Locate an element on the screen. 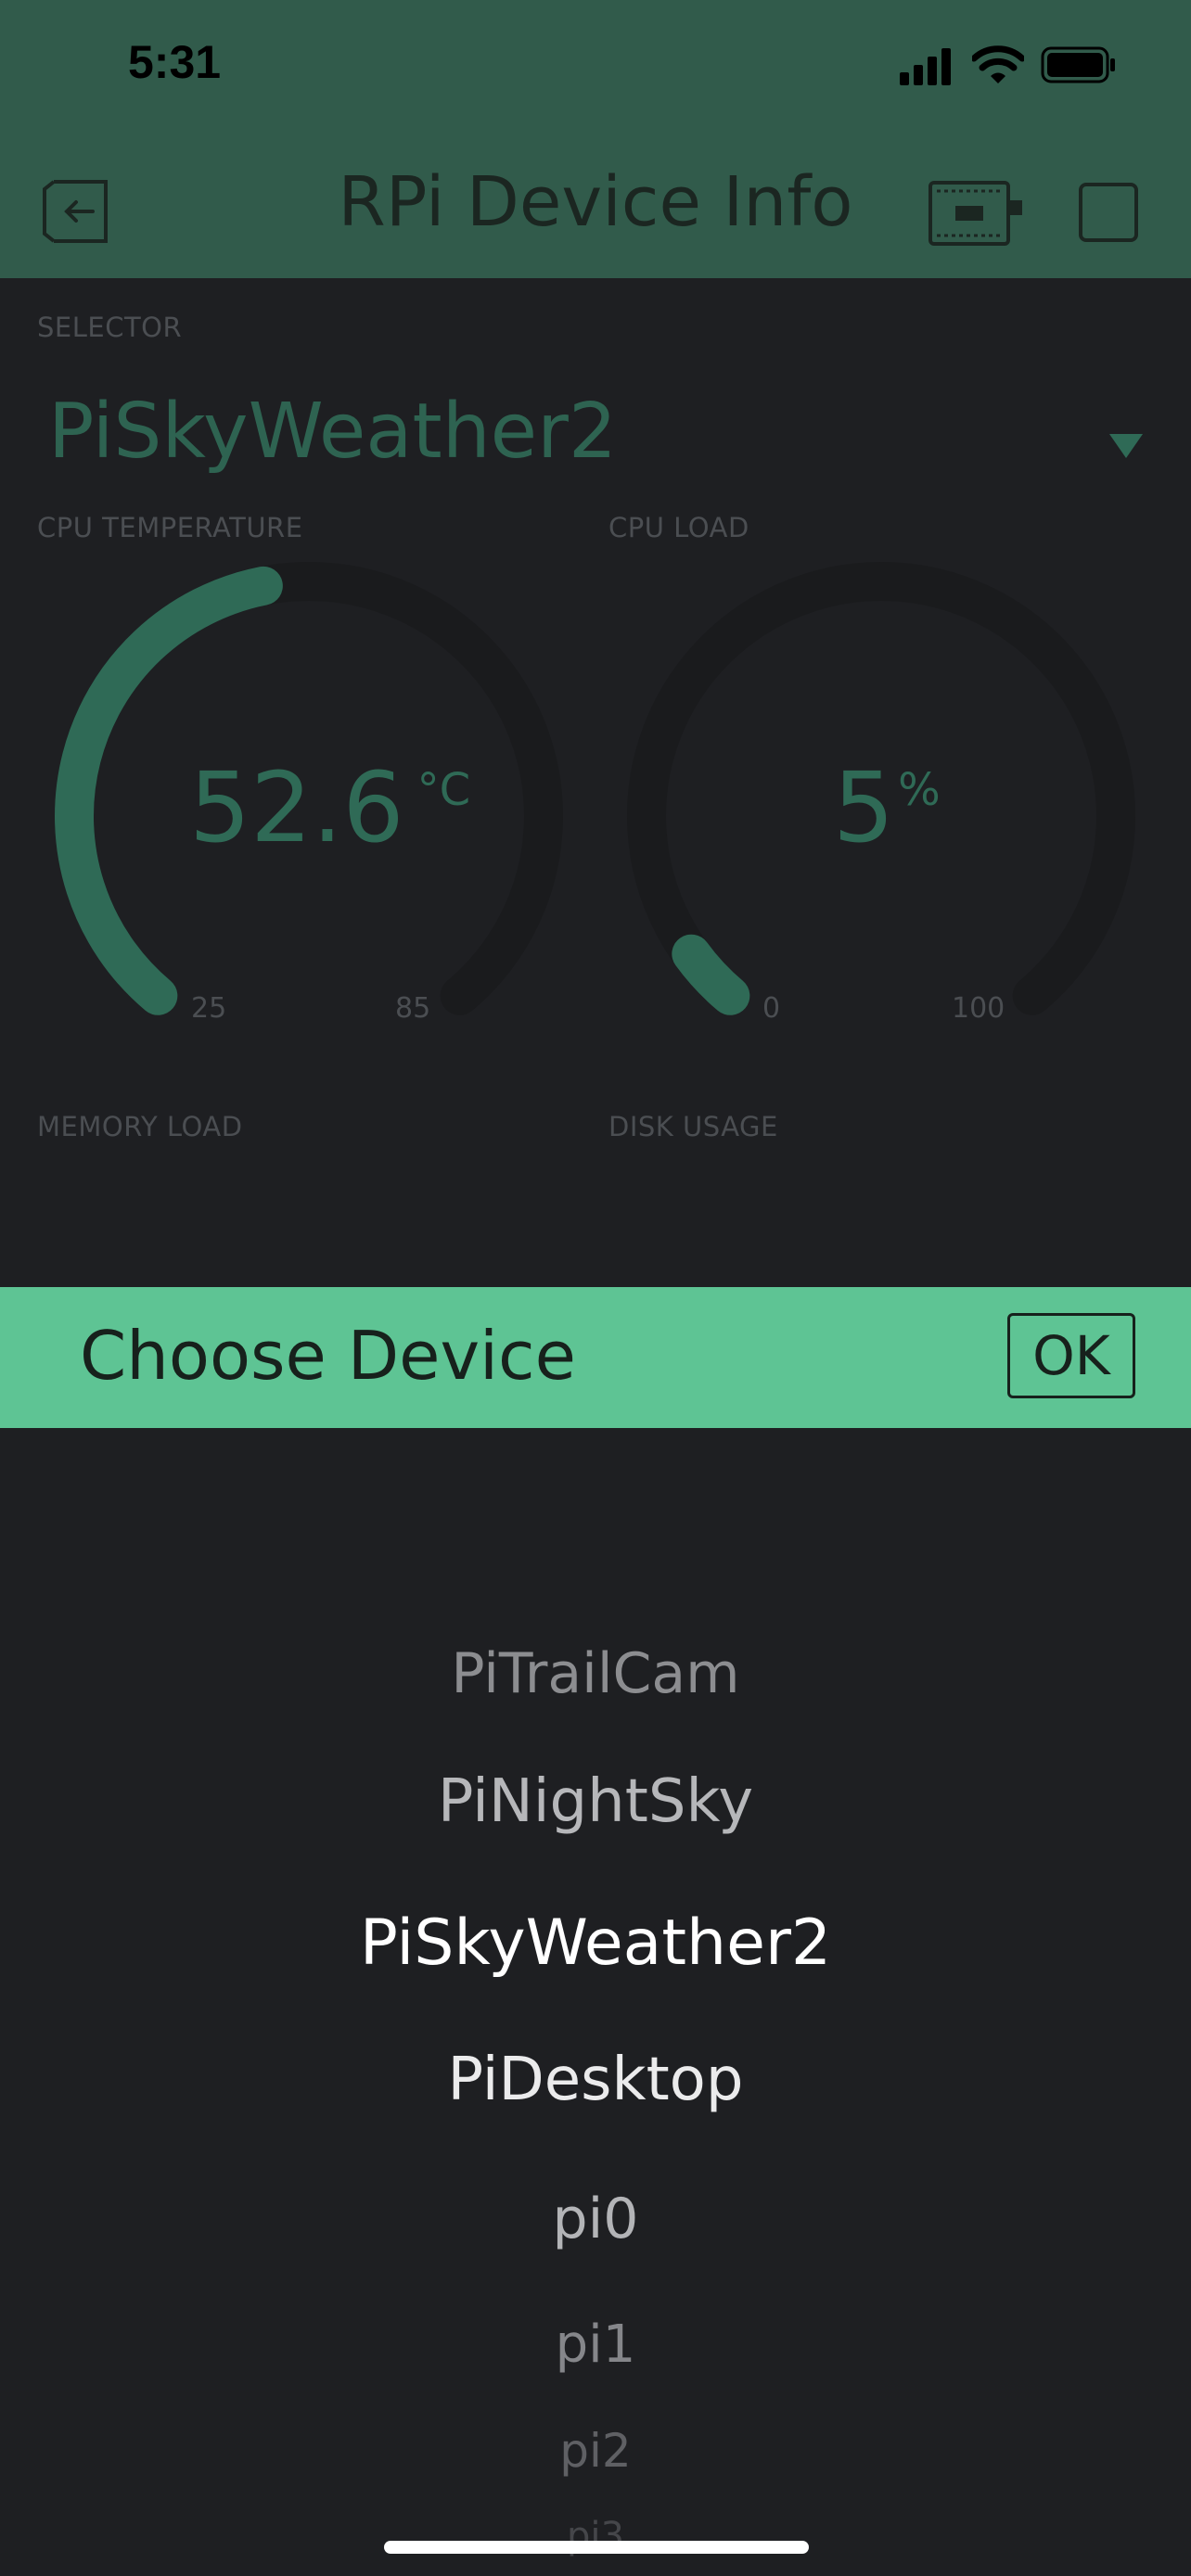 Image resolution: width=1191 pixels, height=2576 pixels. battery-icon is located at coordinates (1078, 64).